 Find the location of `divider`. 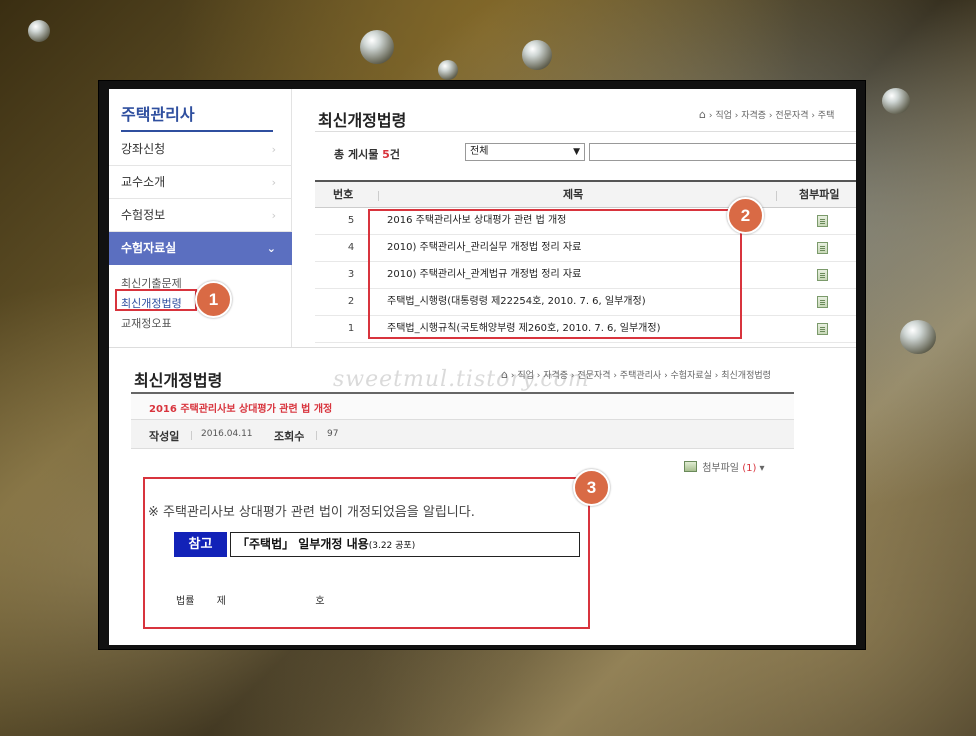

divider is located at coordinates (585, 131).